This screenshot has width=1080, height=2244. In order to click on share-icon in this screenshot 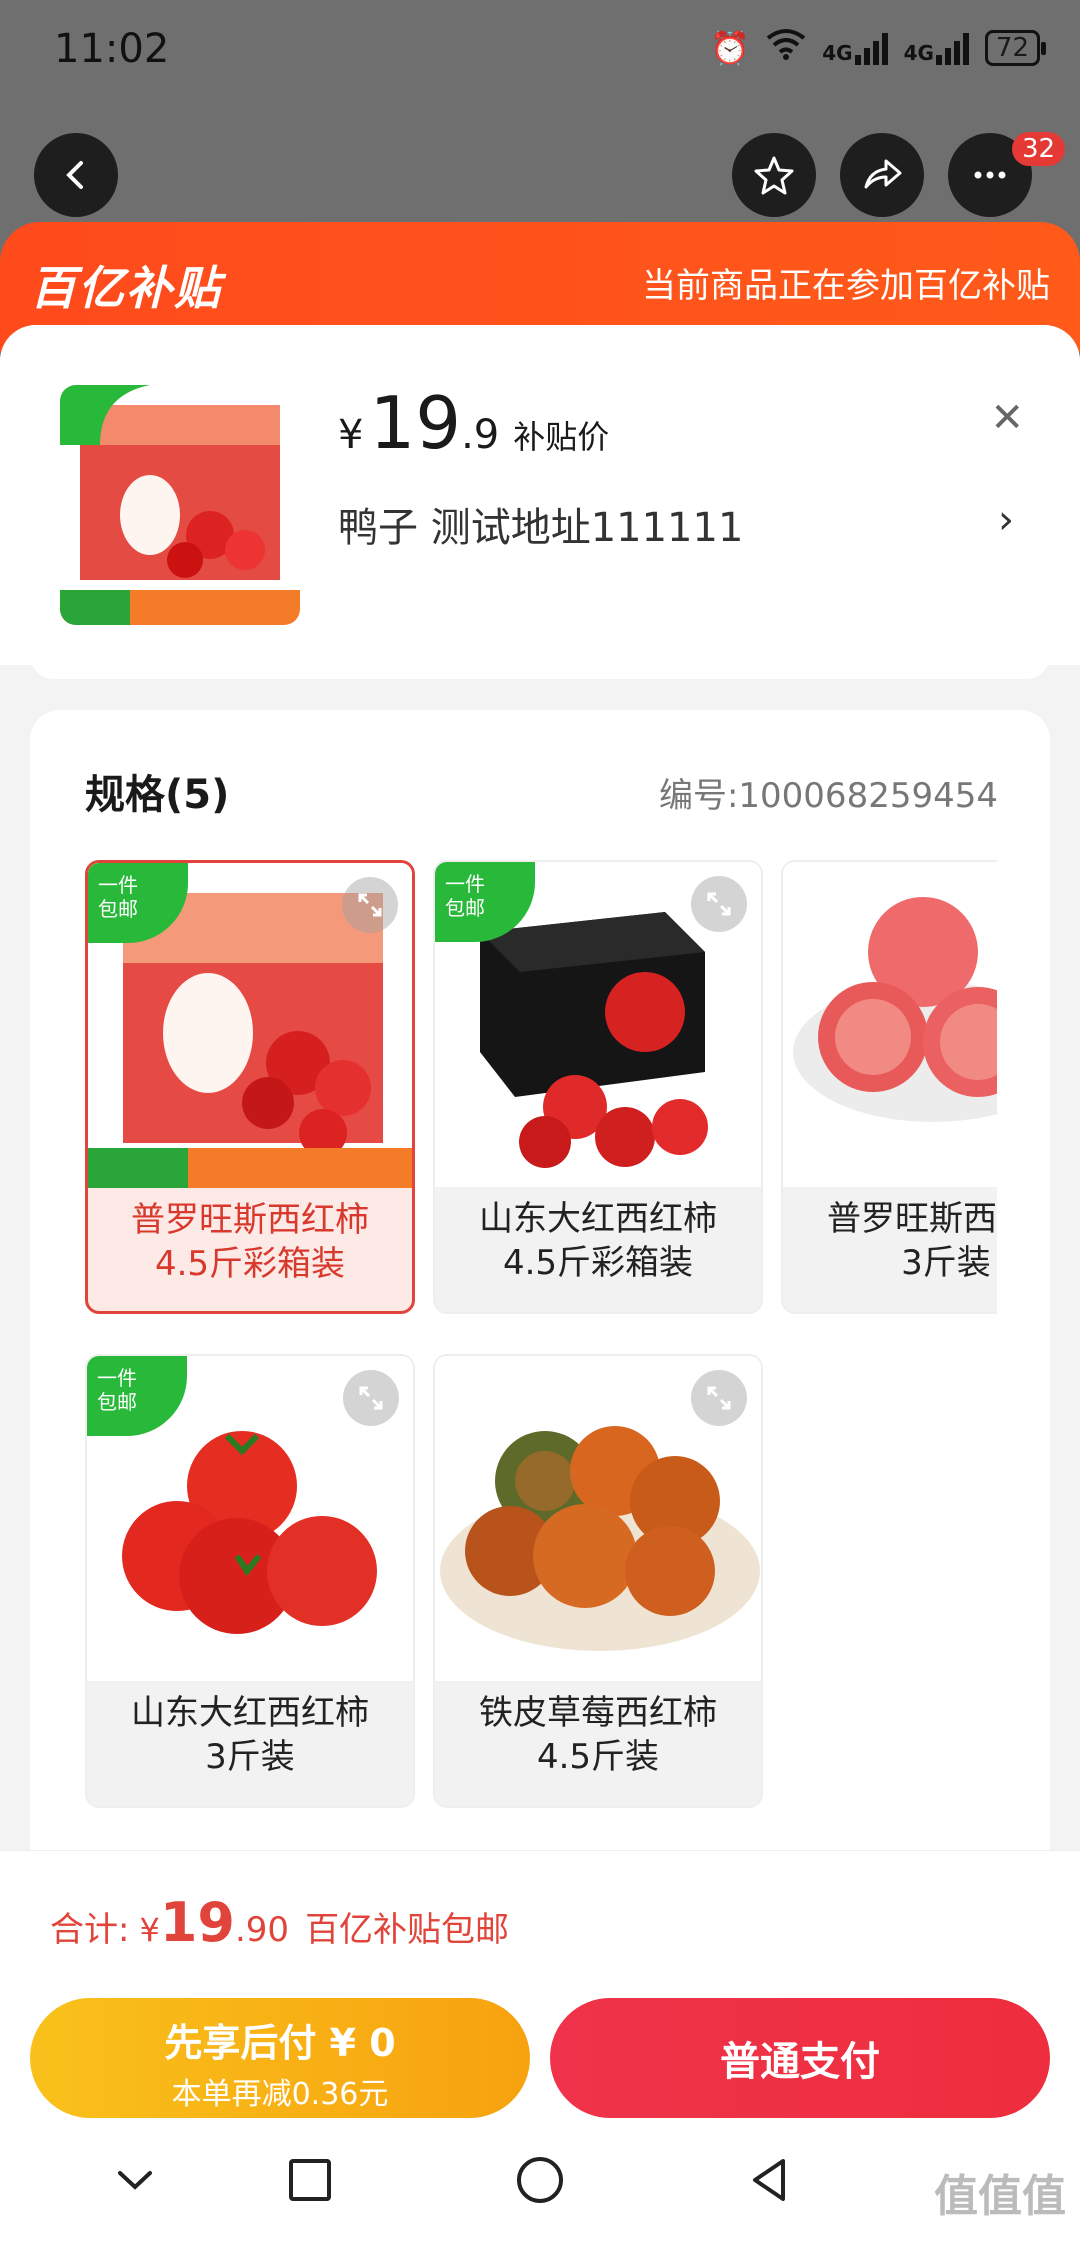, I will do `click(883, 174)`.